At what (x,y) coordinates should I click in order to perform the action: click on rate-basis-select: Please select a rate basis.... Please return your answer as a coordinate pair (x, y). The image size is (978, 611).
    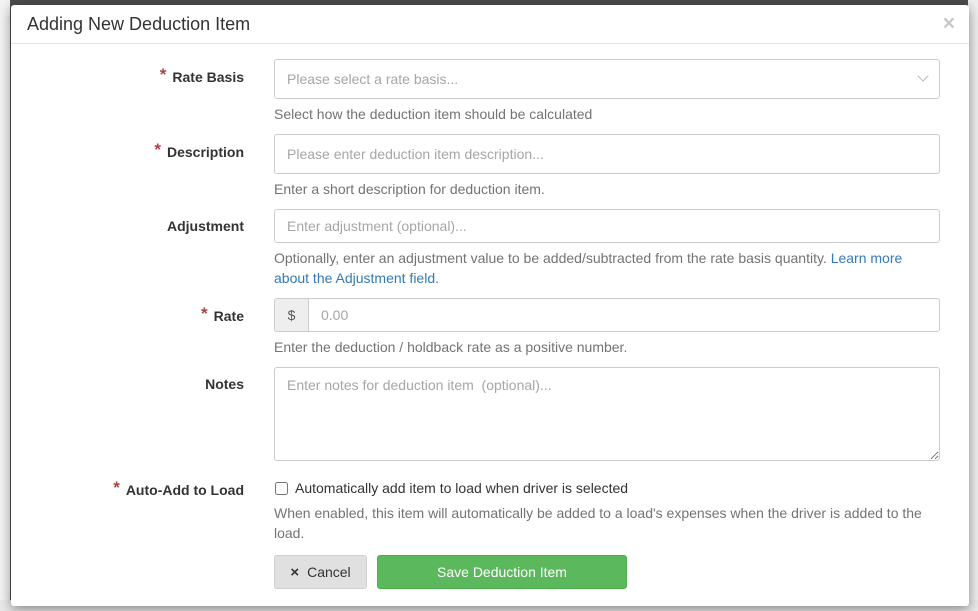
    Looking at the image, I should click on (607, 79).